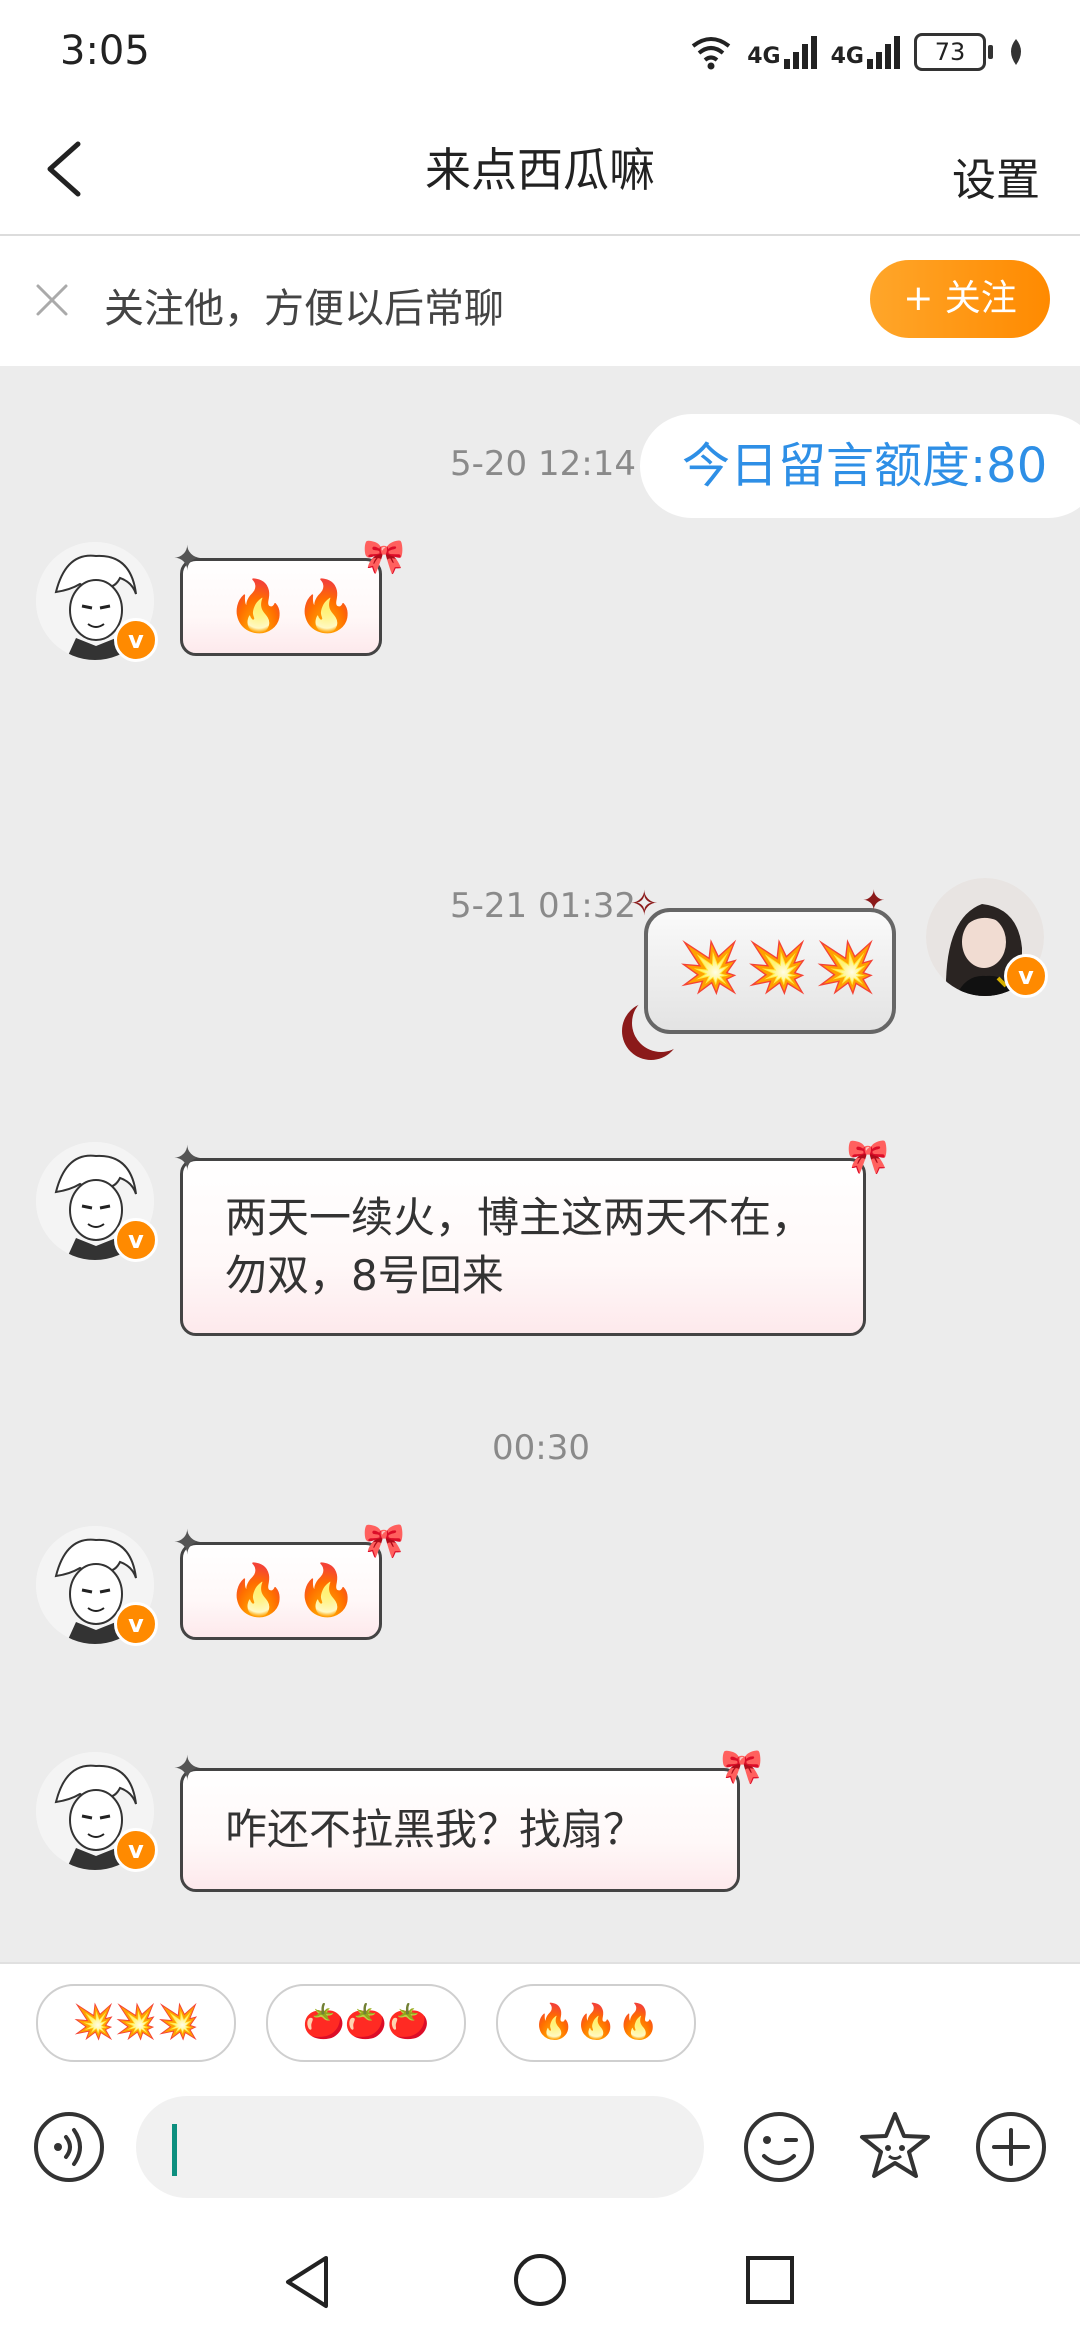 The image size is (1080, 2340). Describe the element at coordinates (366, 2023) in the screenshot. I see `quick-reply-chip: 🍅🍅🍅` at that location.